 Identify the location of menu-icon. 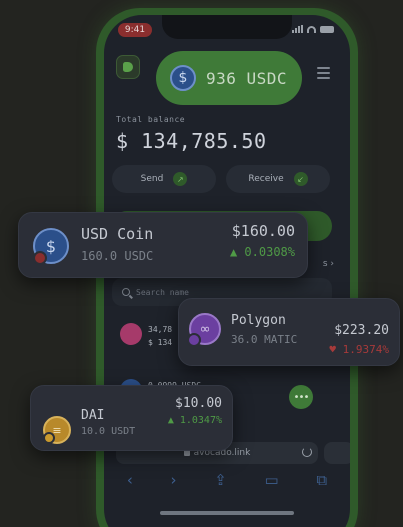
(323, 73).